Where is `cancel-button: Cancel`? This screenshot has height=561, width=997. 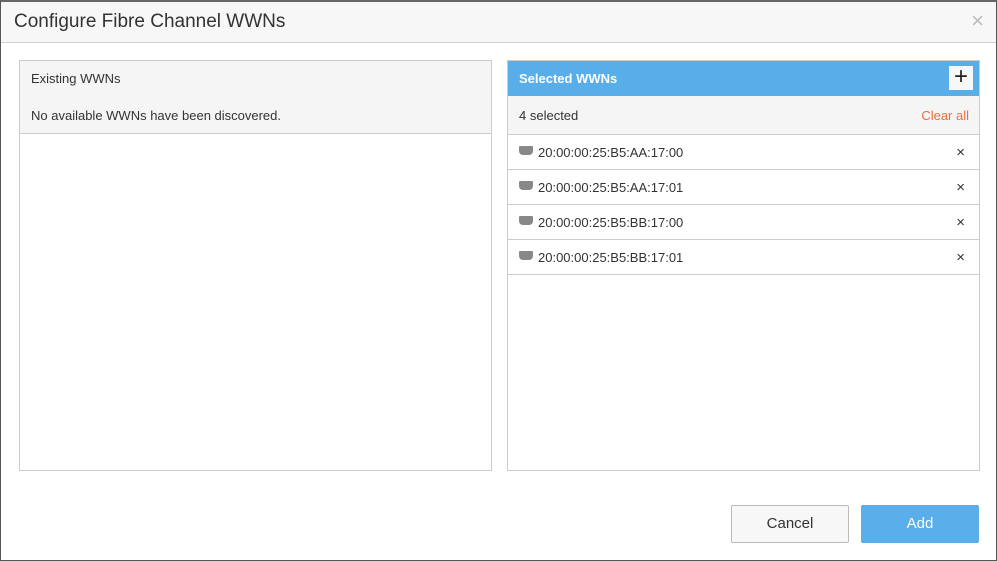 cancel-button: Cancel is located at coordinates (790, 524).